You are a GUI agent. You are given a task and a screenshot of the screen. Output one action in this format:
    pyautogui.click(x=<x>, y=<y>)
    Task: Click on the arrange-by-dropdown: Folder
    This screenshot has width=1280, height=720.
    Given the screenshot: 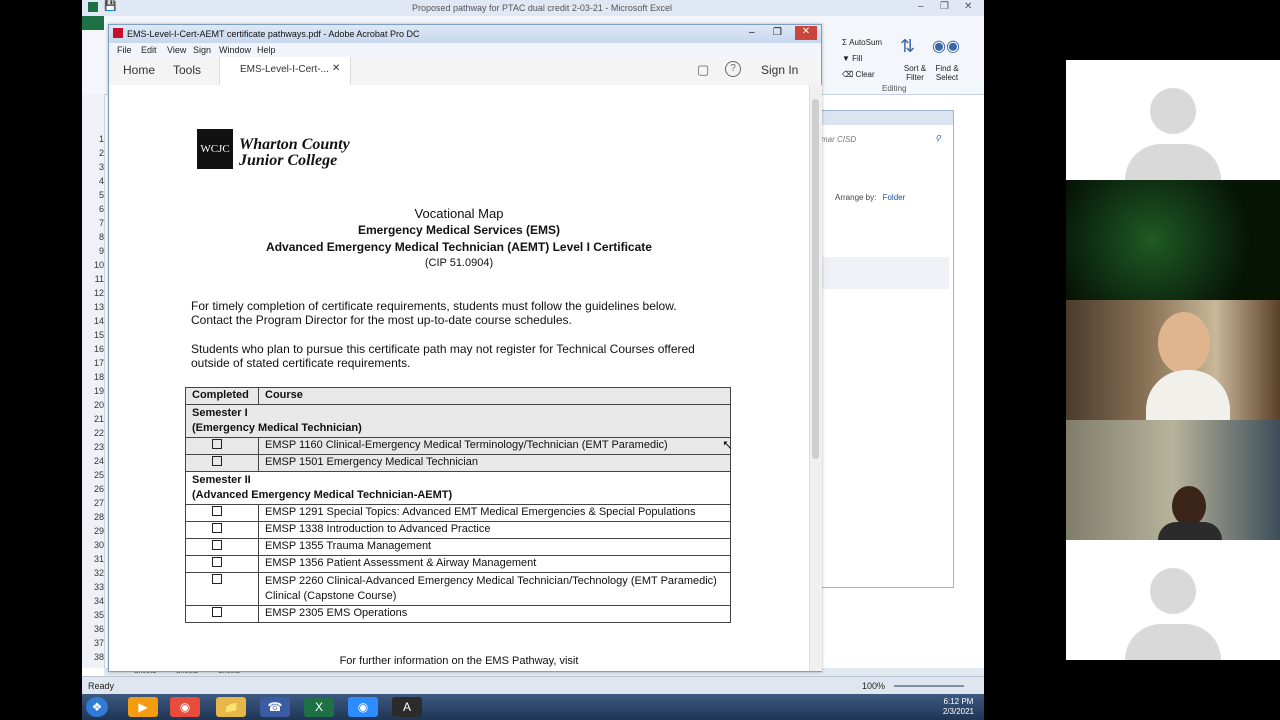 What is the action you would take?
    pyautogui.click(x=894, y=197)
    